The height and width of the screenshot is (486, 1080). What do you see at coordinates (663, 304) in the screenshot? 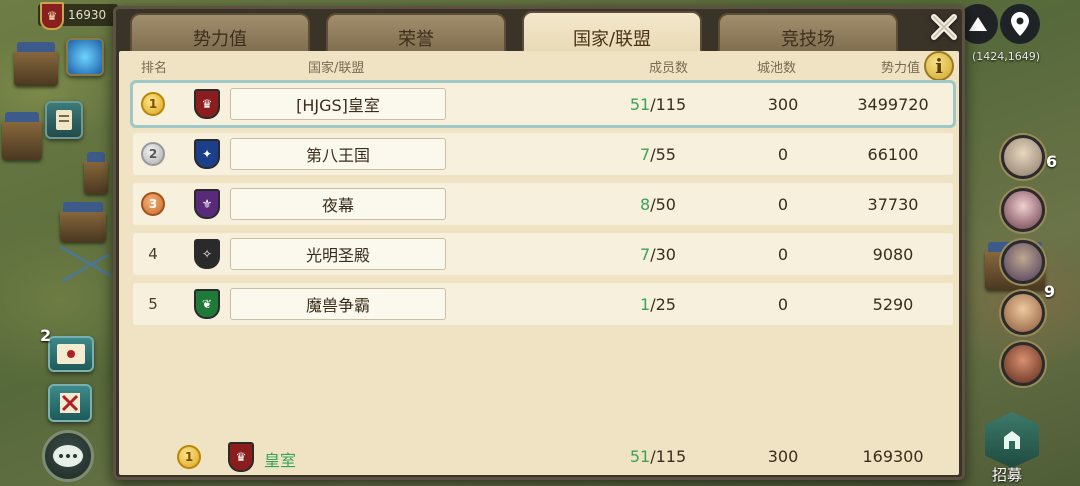
I see `member-count-max: /25` at bounding box center [663, 304].